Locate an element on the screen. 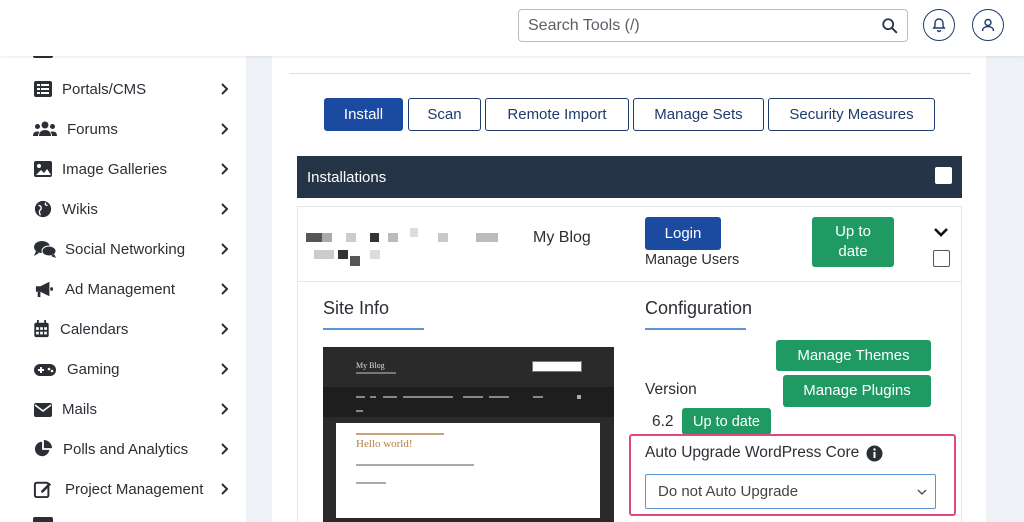 The width and height of the screenshot is (1024, 522). version-status-badge: Up to date is located at coordinates (726, 421).